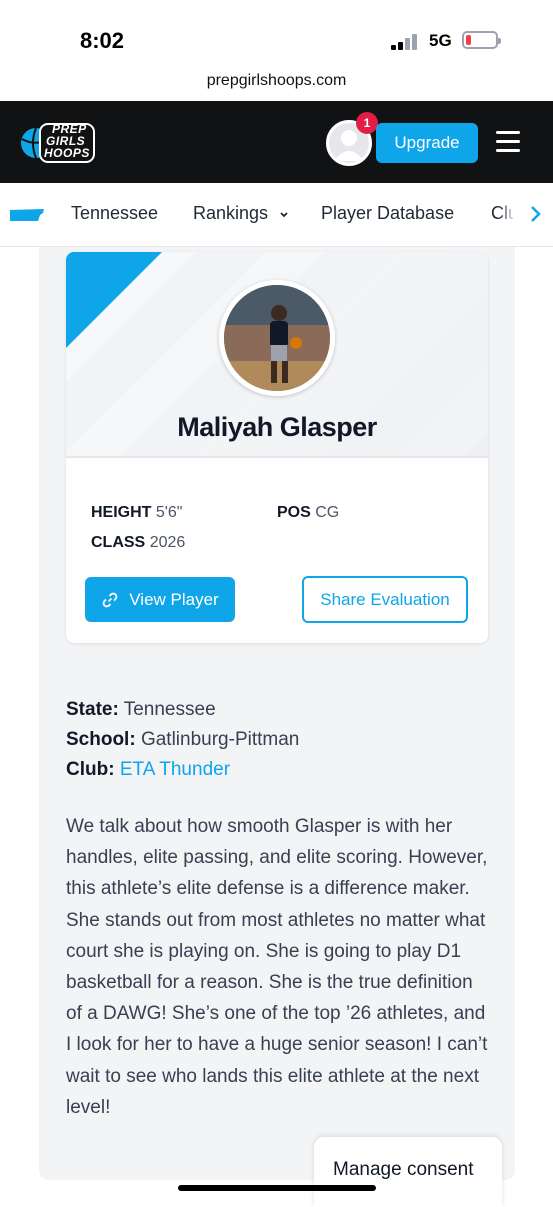  What do you see at coordinates (481, 40) in the screenshot?
I see `battery-icon` at bounding box center [481, 40].